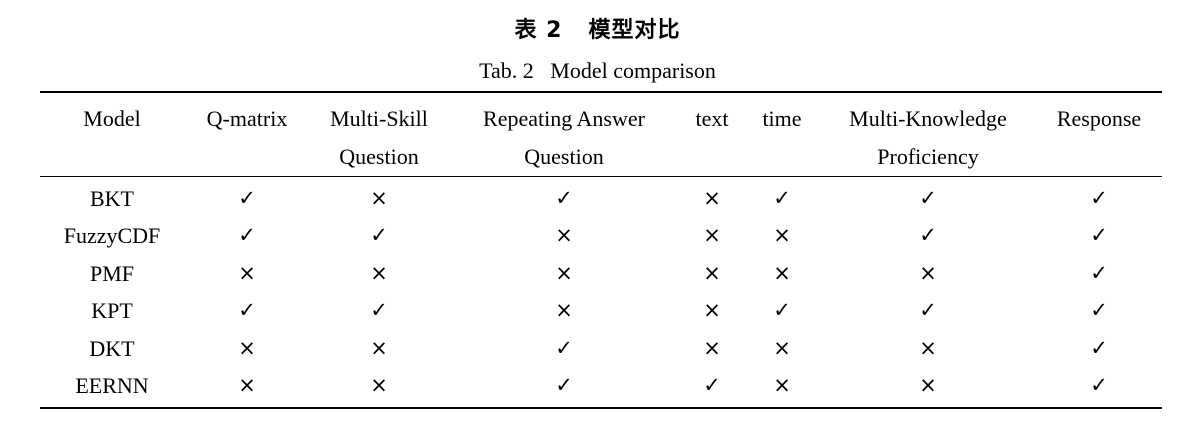 This screenshot has width=1195, height=421. I want to click on table-row: BKT ✓ × ✓ × ✓ ✓ ✓, so click(601, 196).